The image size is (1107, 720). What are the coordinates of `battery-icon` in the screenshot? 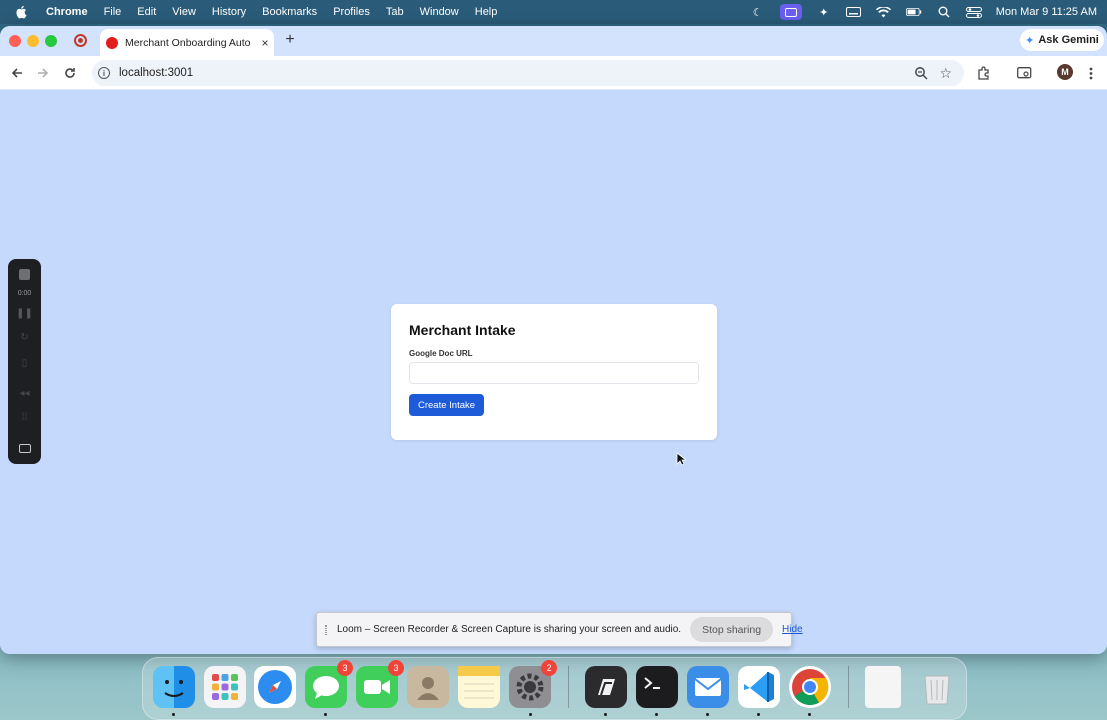 It's located at (913, 12).